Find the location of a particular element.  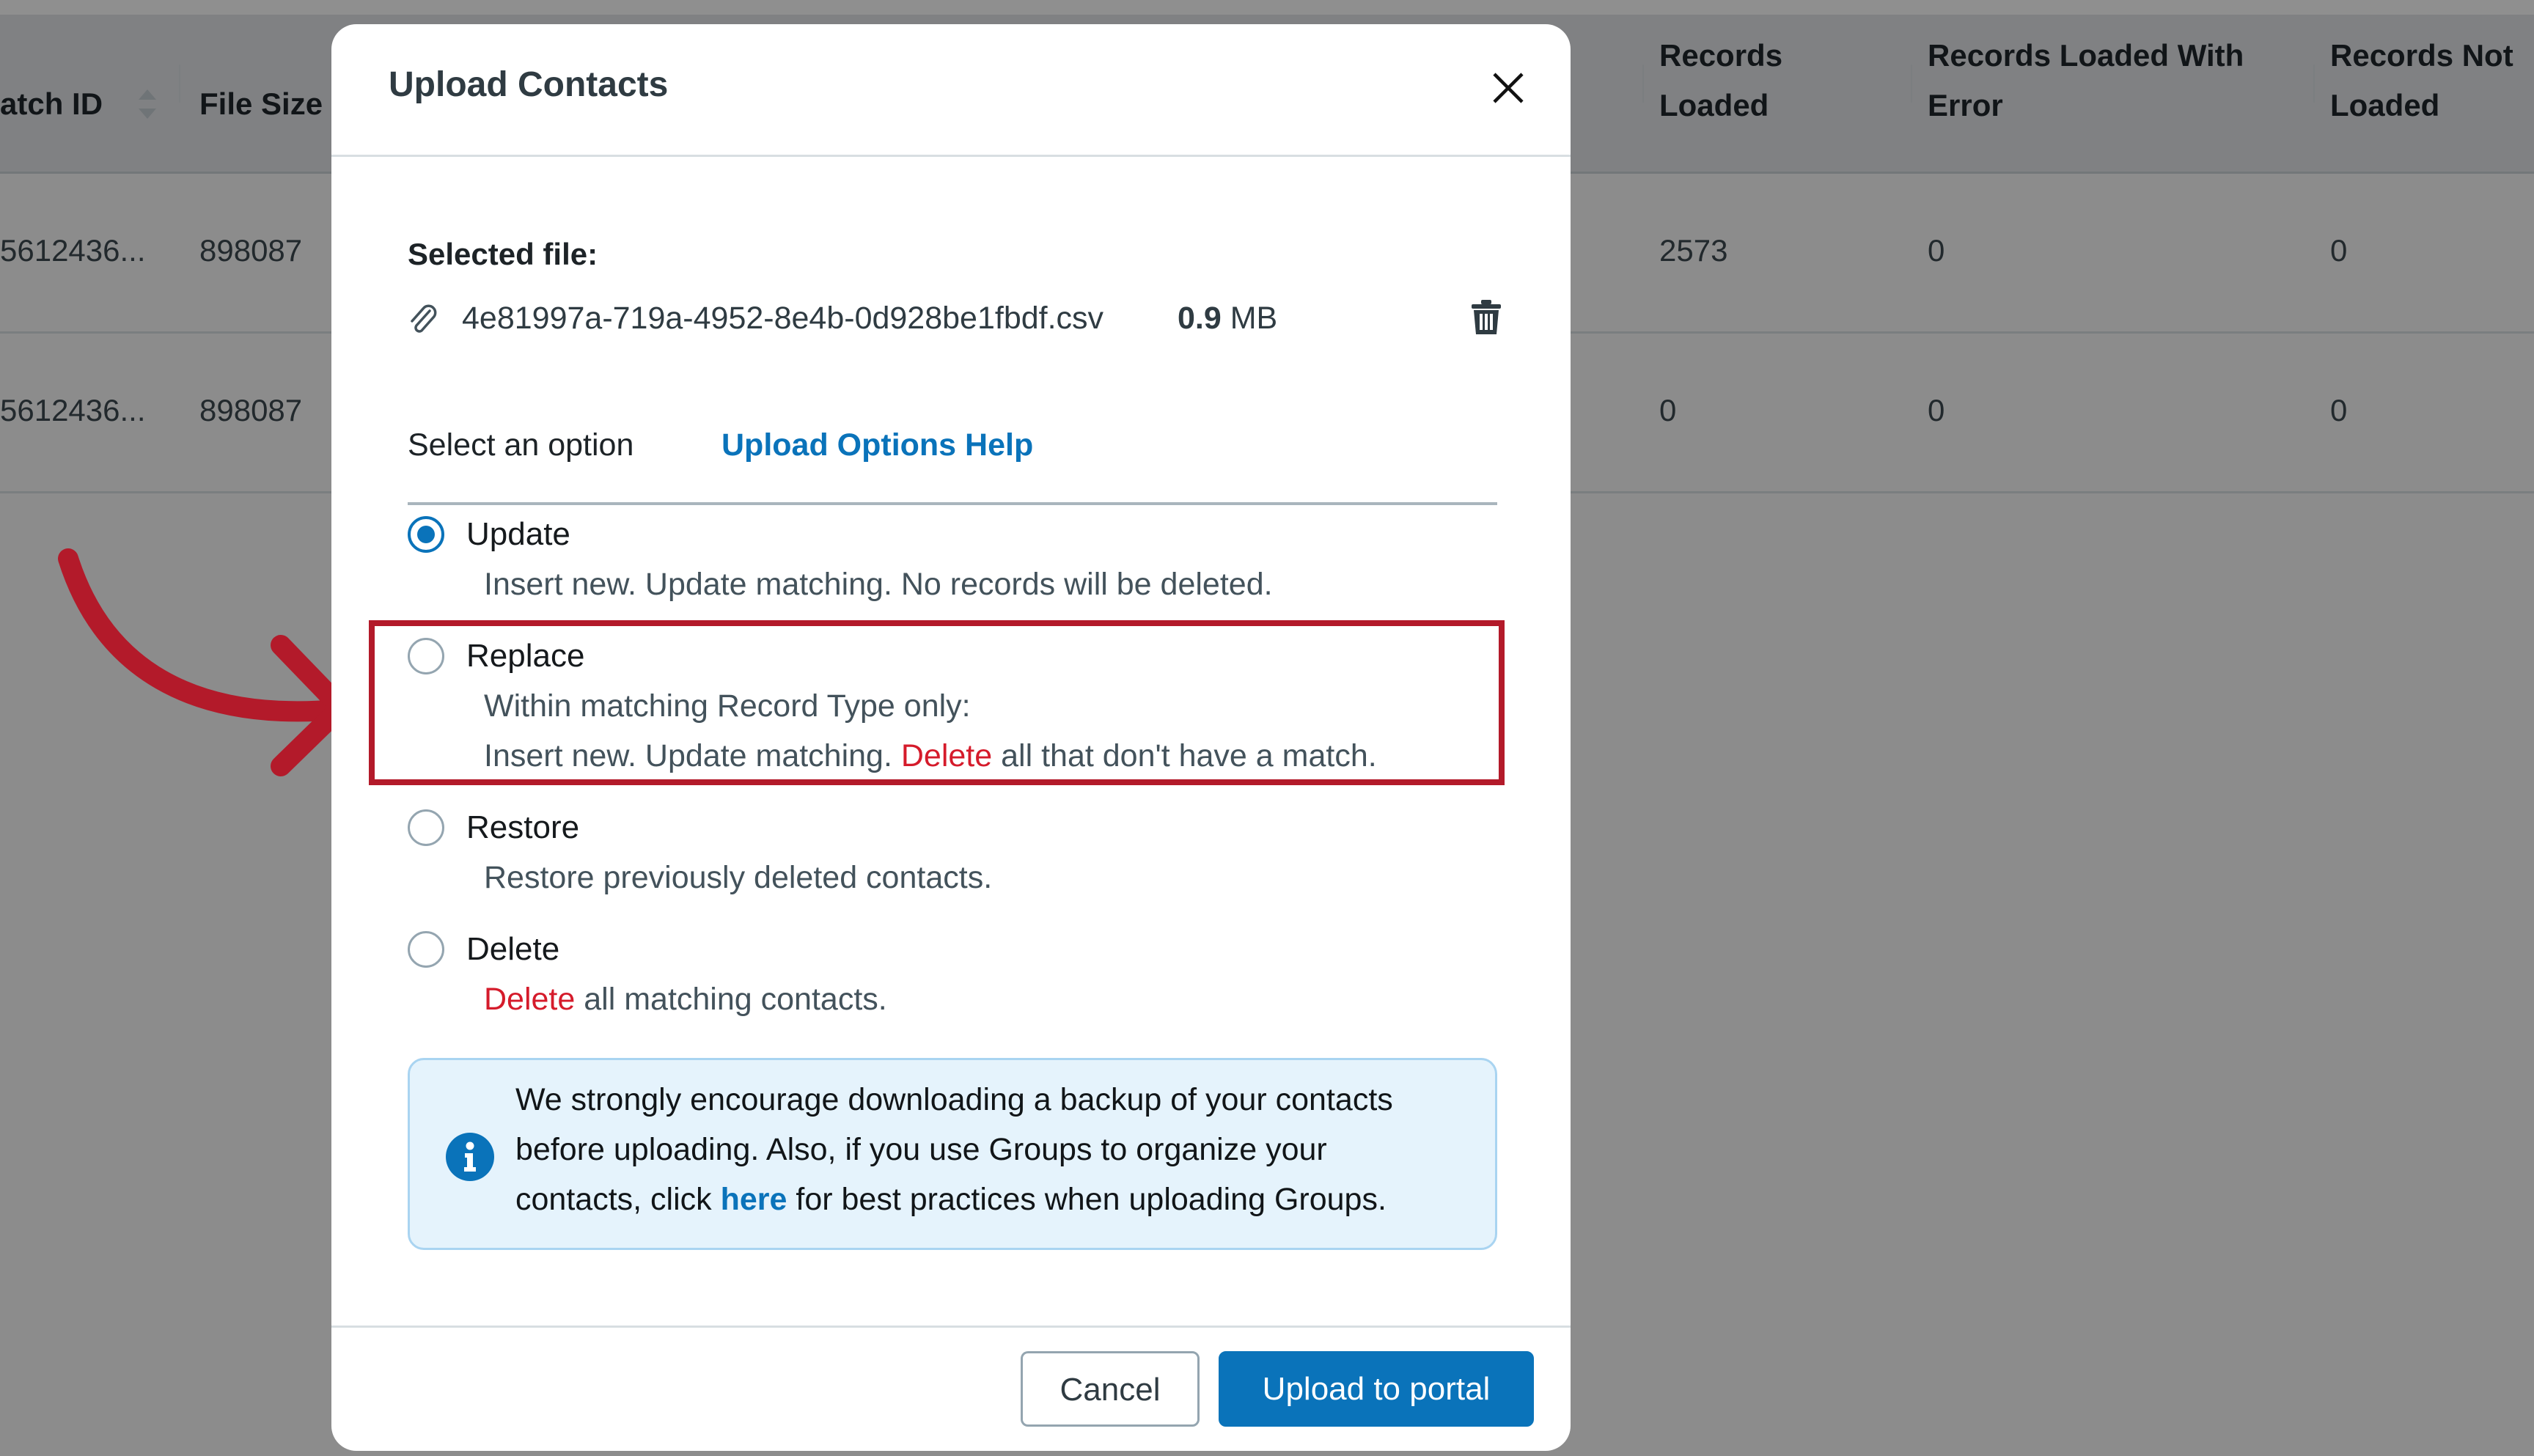

column-header-records-not-loaded: Records Not Loaded is located at coordinates (2421, 80).